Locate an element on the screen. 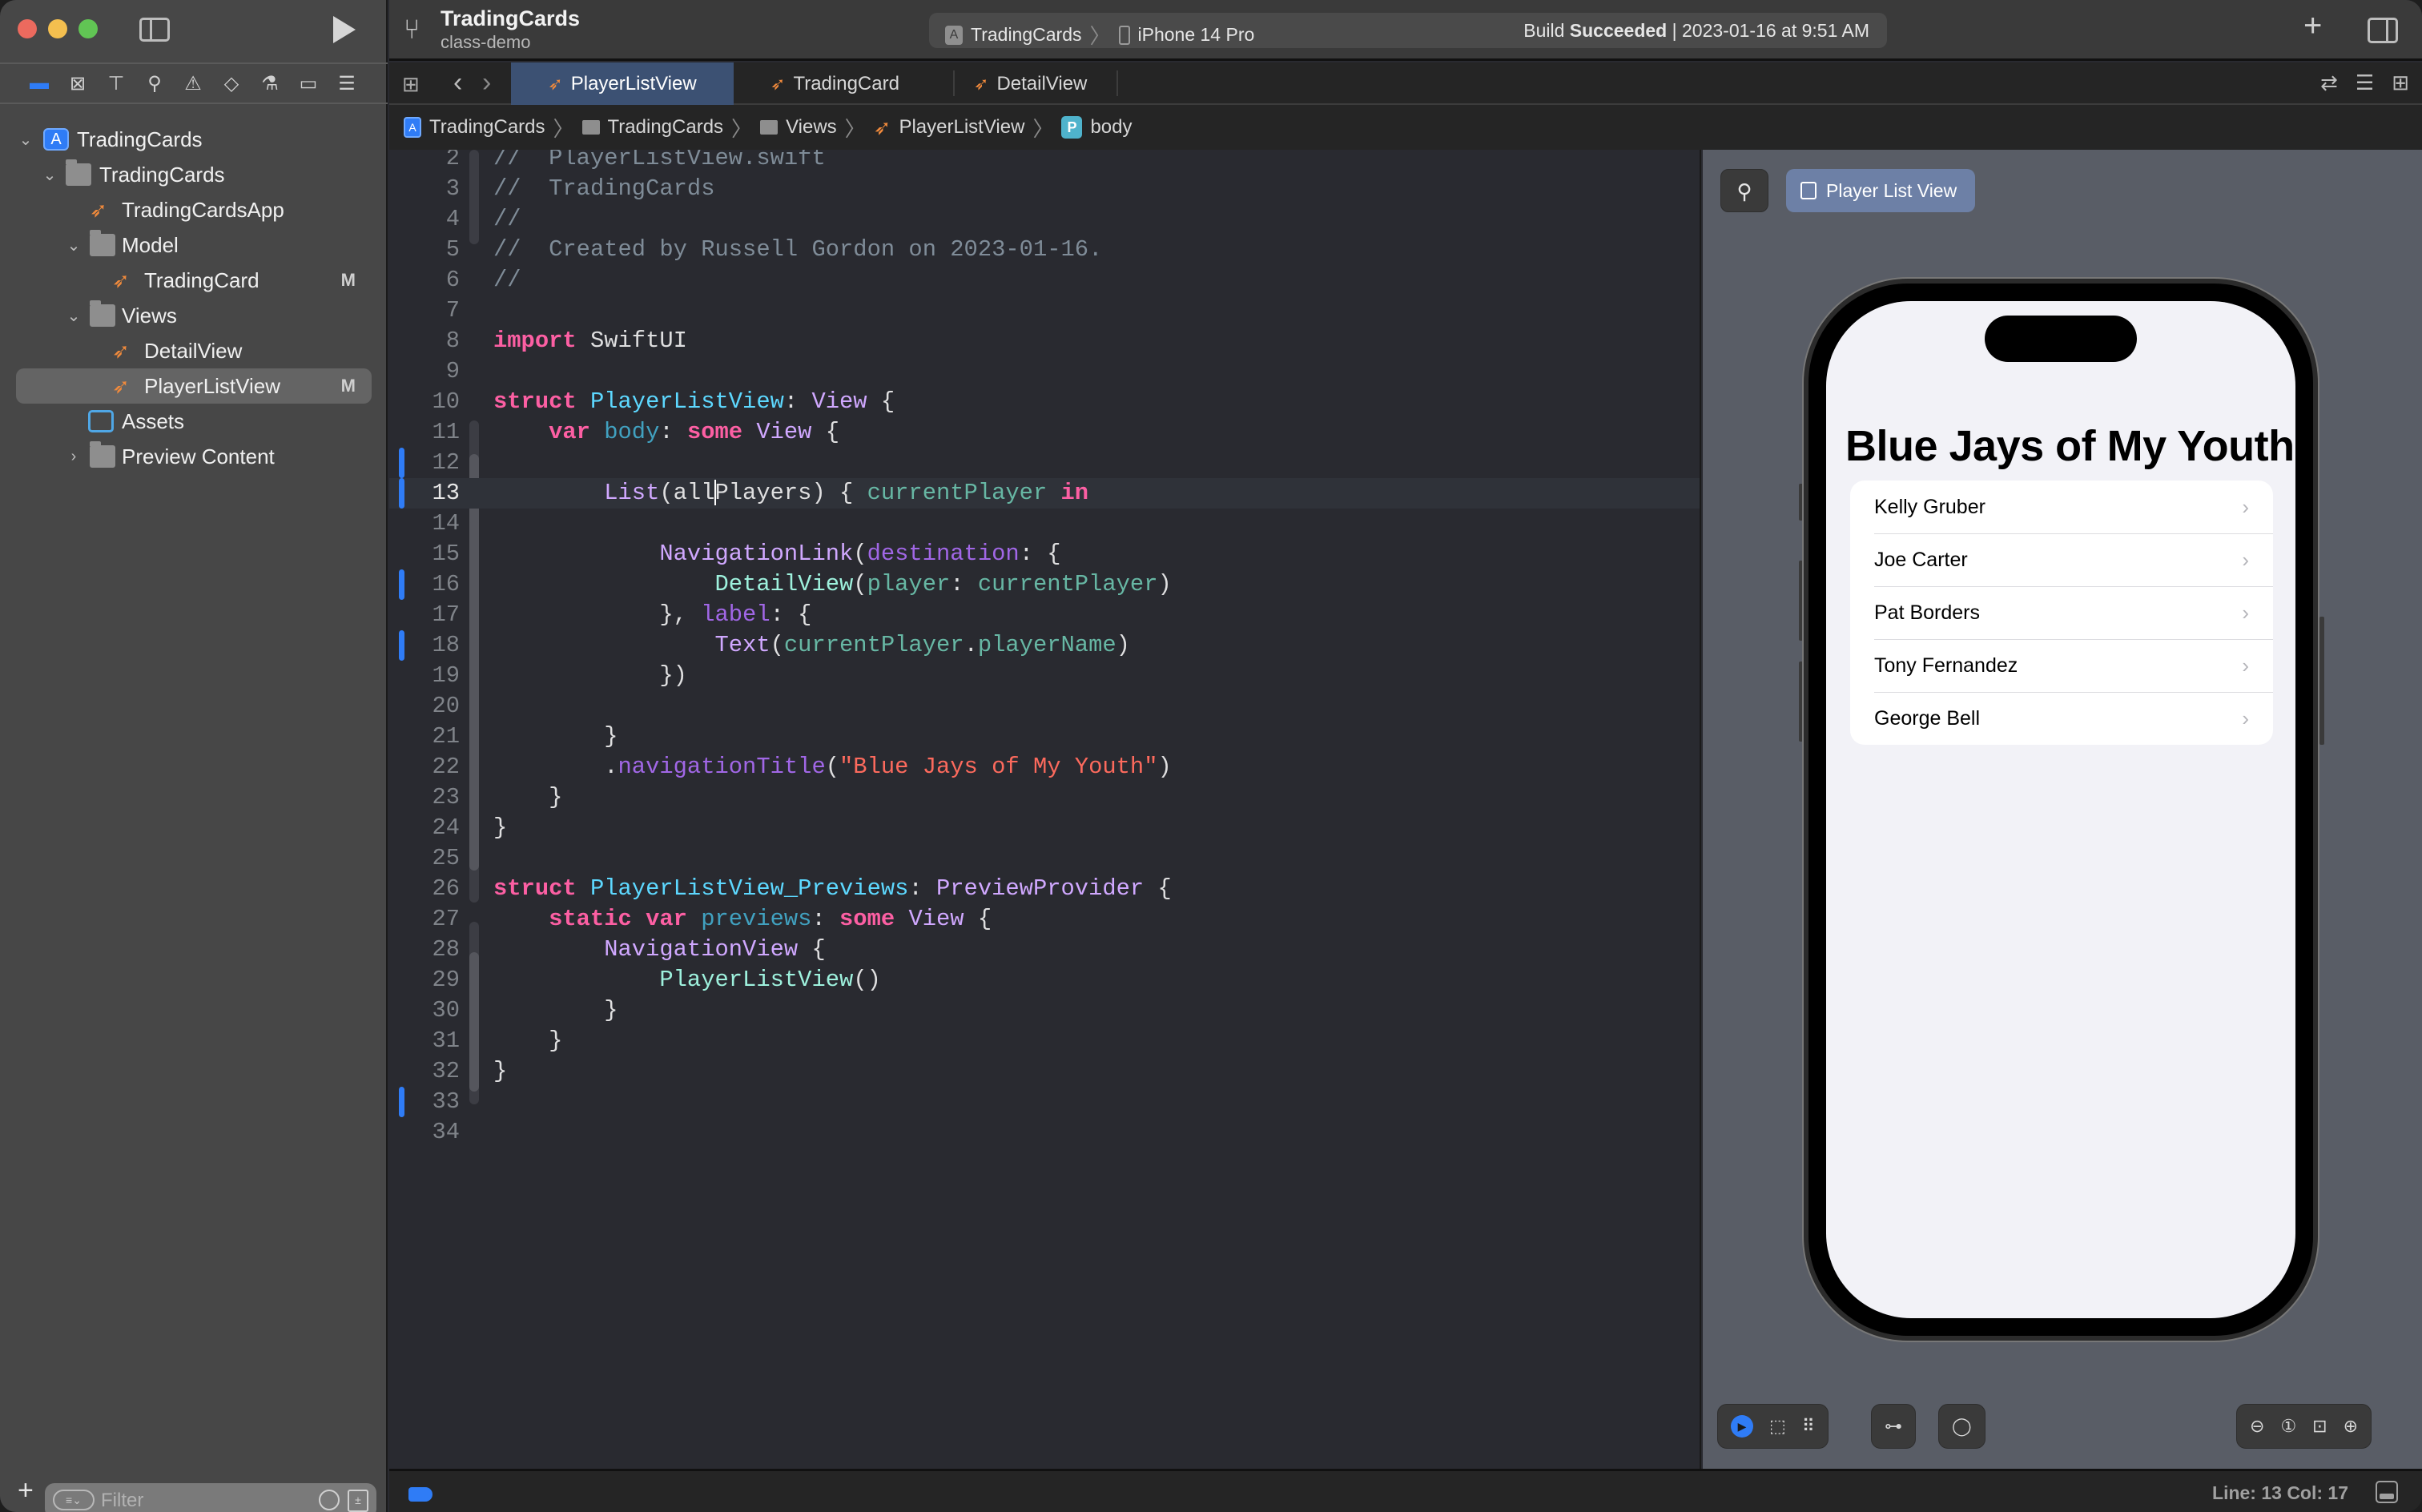 This screenshot has width=2422, height=1512. device-icon: ◯ is located at coordinates (1962, 1426).